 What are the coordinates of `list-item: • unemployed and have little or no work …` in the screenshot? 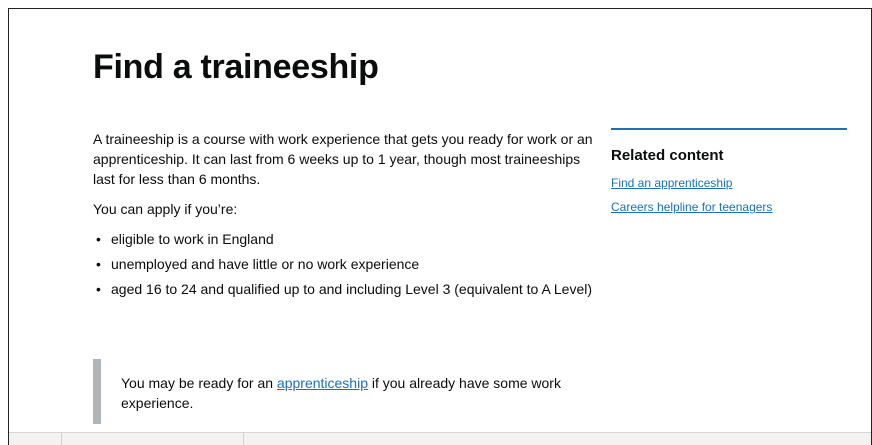 It's located at (345, 264).